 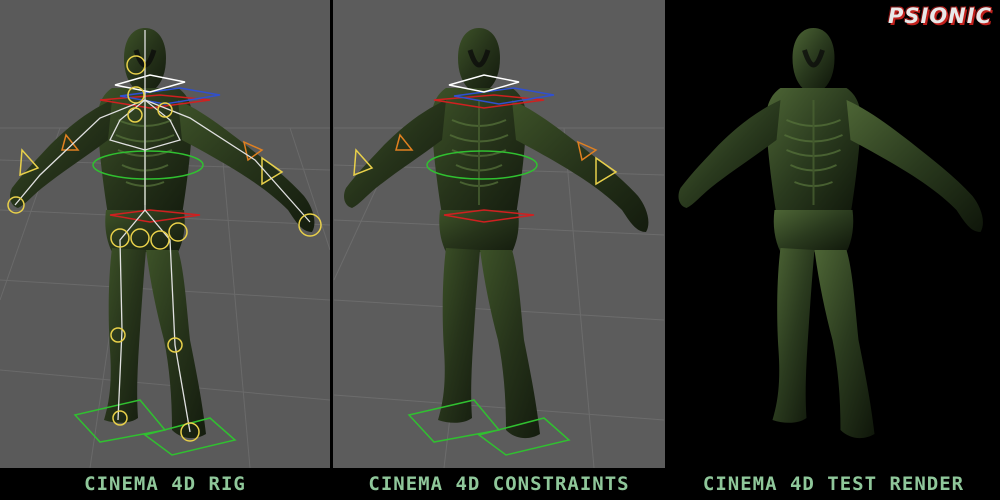 What do you see at coordinates (165, 484) in the screenshot?
I see `caption-rig: CINEMA 4D RIG` at bounding box center [165, 484].